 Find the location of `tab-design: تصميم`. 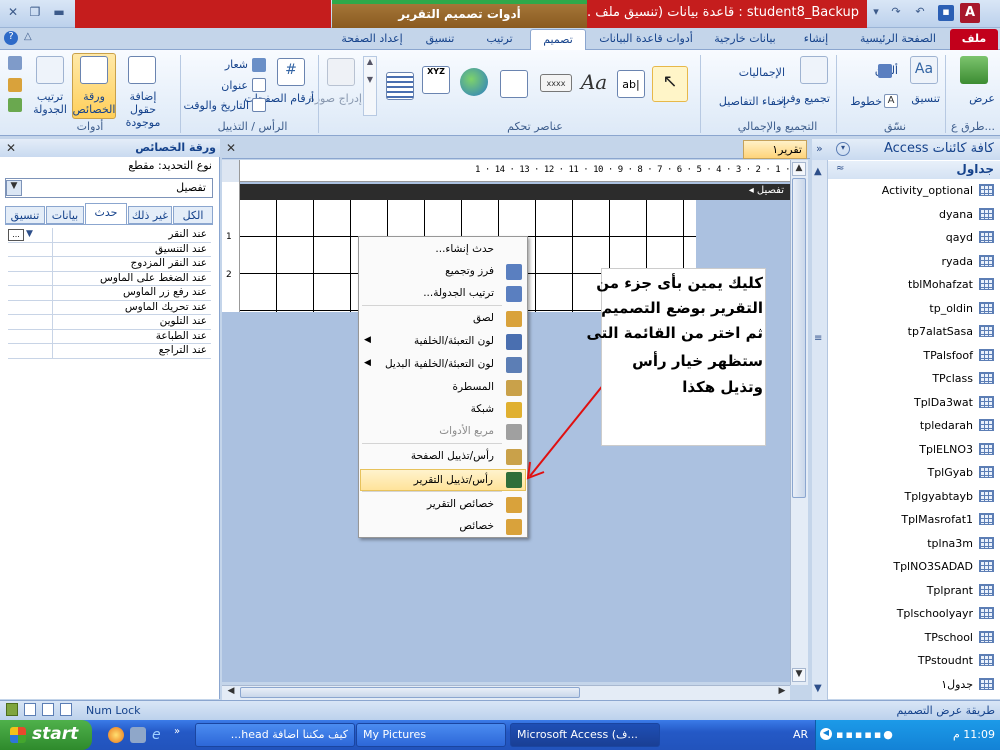

tab-design: تصميم is located at coordinates (558, 39).